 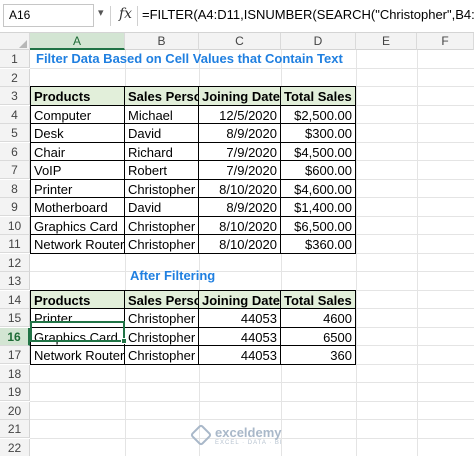 What do you see at coordinates (15, 96) in the screenshot?
I see `row-header-3: 3` at bounding box center [15, 96].